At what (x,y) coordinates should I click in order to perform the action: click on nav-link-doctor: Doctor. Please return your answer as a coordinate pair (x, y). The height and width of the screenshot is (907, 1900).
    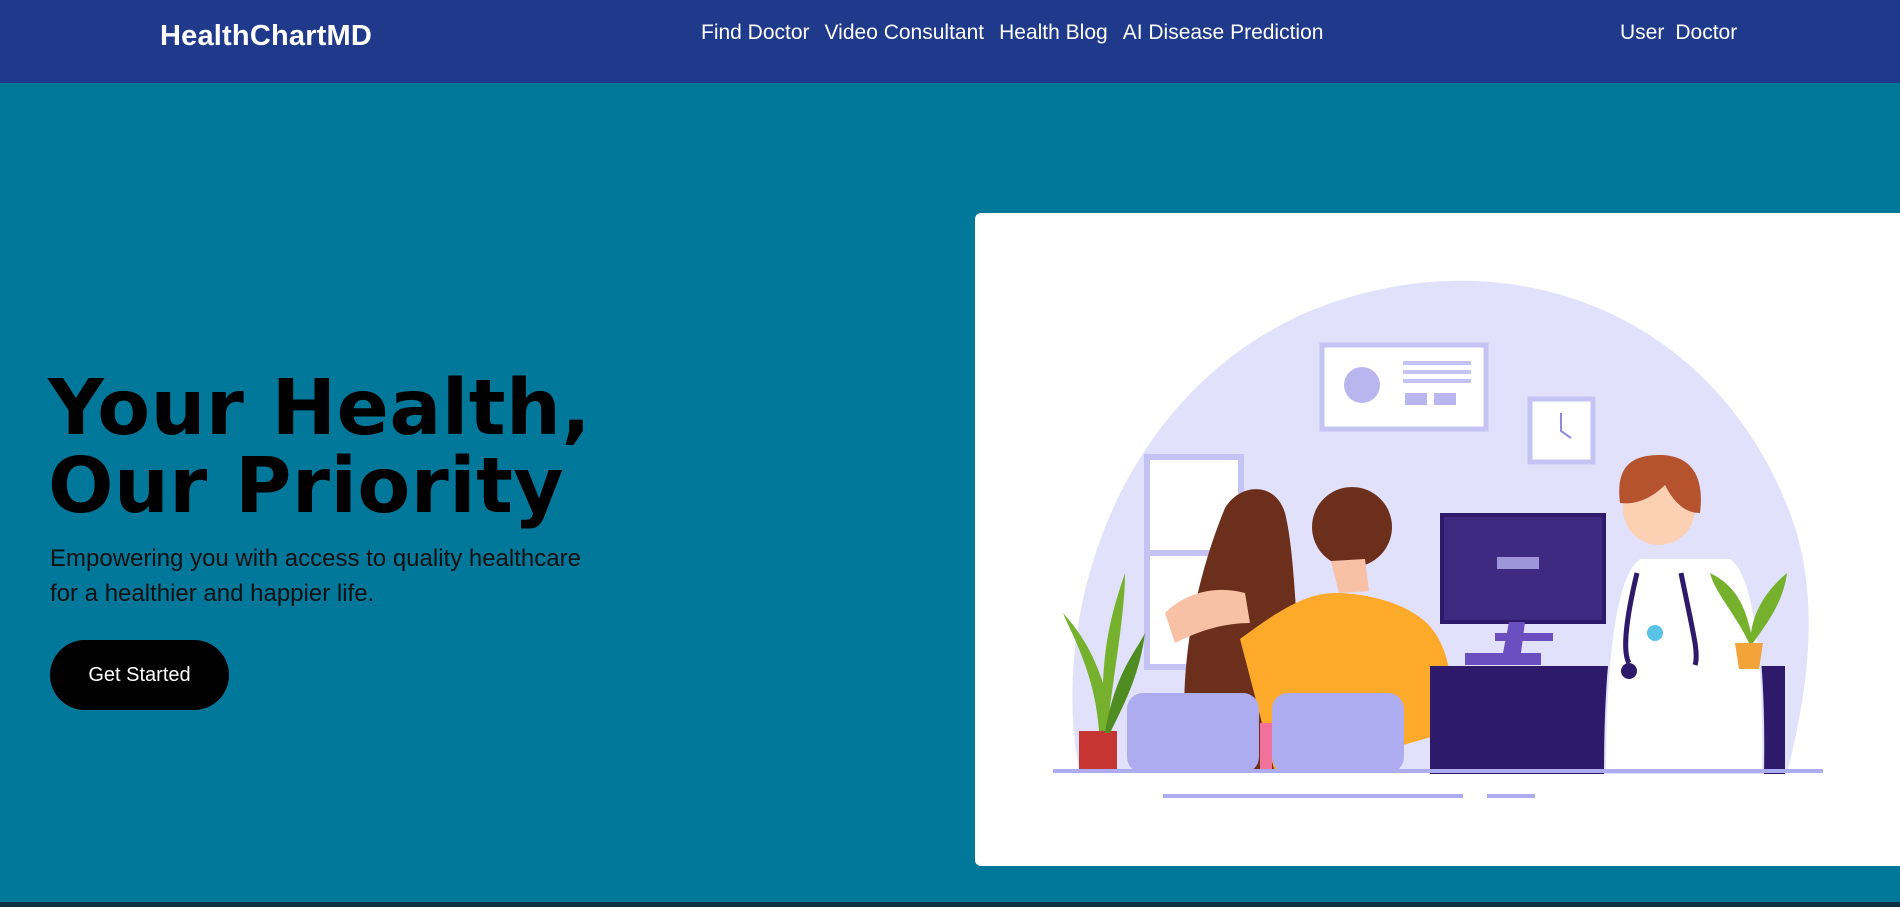
    Looking at the image, I should click on (1706, 33).